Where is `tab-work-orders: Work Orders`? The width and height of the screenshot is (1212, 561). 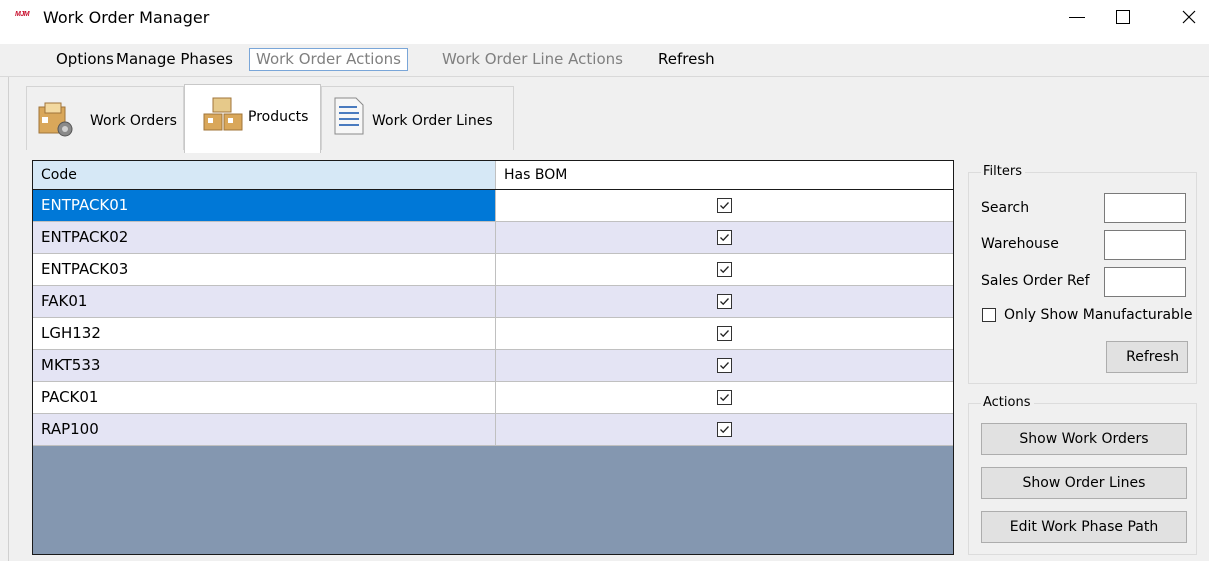
tab-work-orders: Work Orders is located at coordinates (105, 118).